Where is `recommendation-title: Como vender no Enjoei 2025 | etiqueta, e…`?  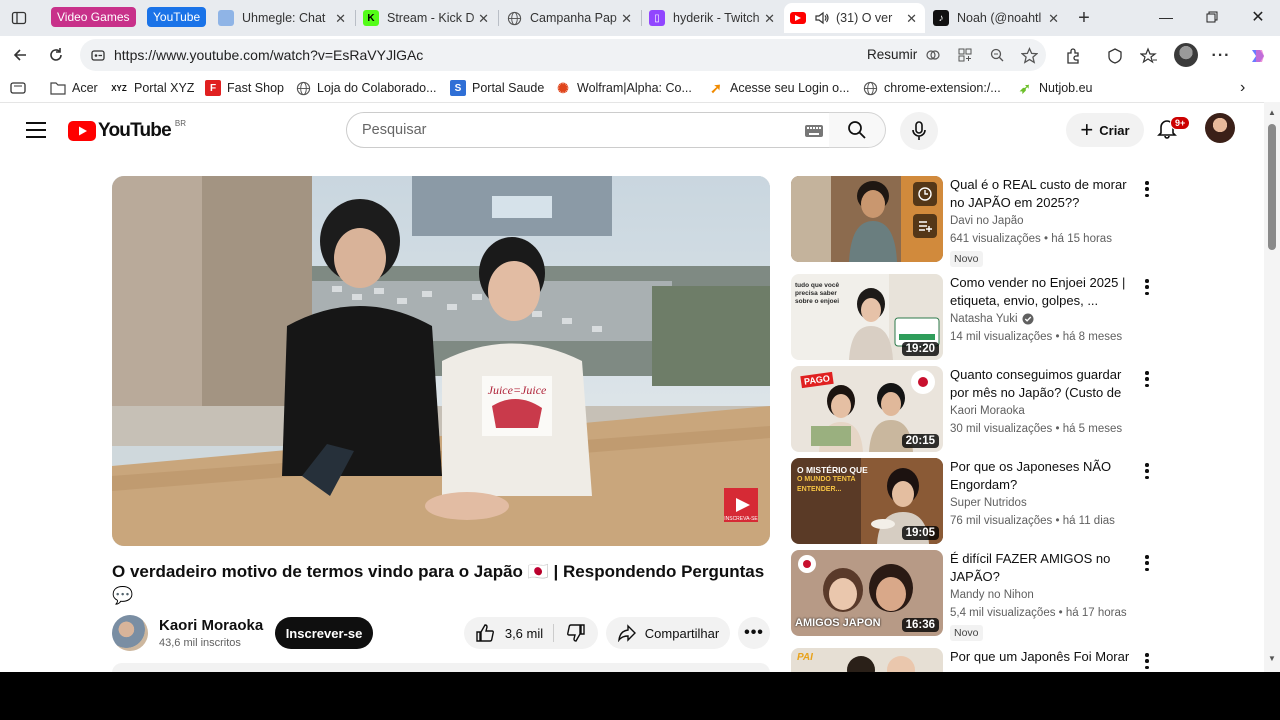 recommendation-title: Como vender no Enjoei 2025 | etiqueta, e… is located at coordinates (1042, 292).